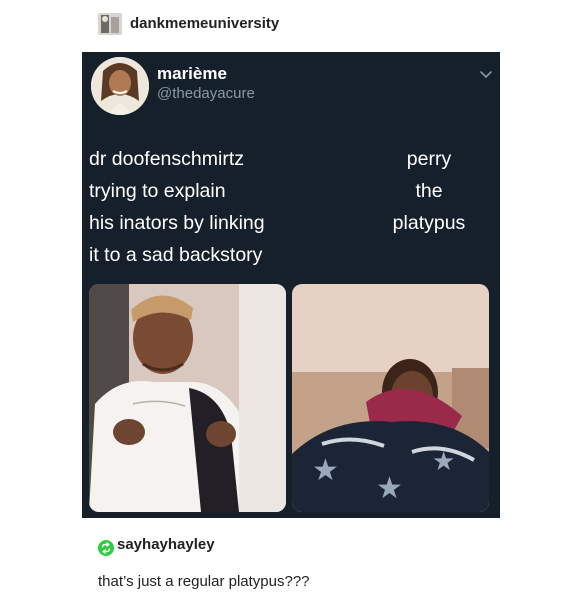 This screenshot has height=600, width=572. What do you see at coordinates (429, 159) in the screenshot?
I see `tweet-line: perry` at bounding box center [429, 159].